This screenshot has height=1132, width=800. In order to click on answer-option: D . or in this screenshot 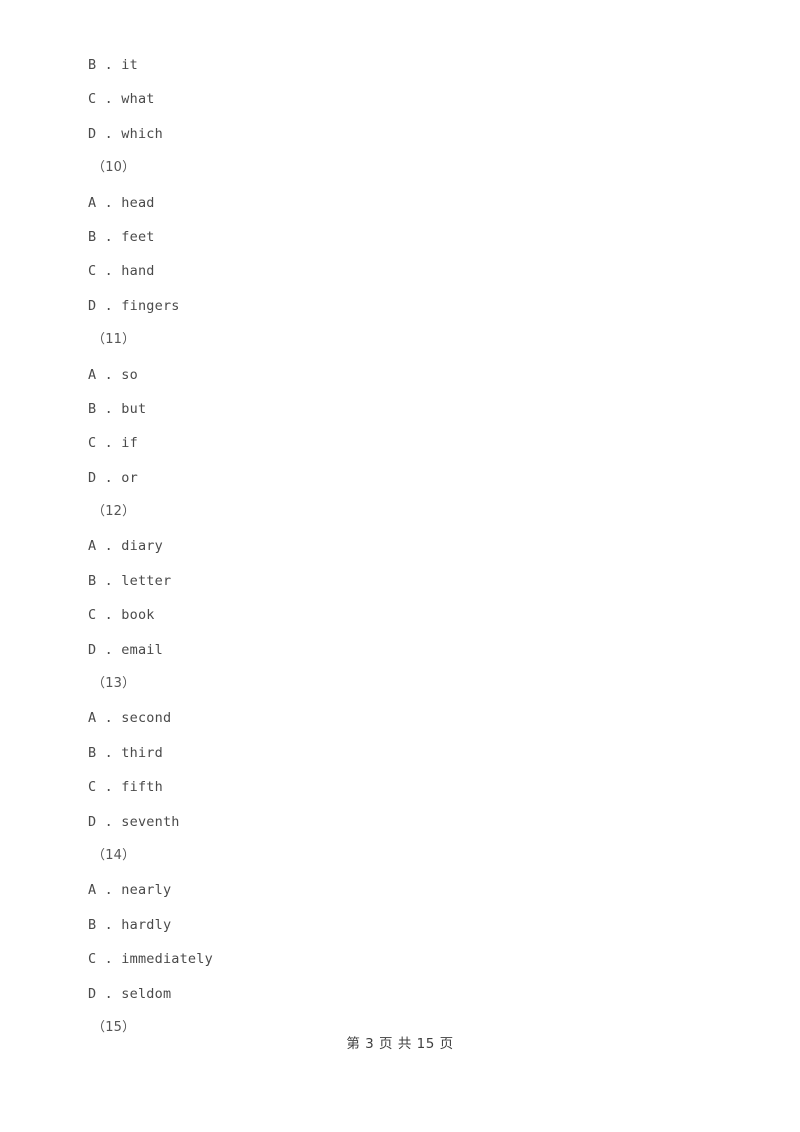, I will do `click(113, 477)`.